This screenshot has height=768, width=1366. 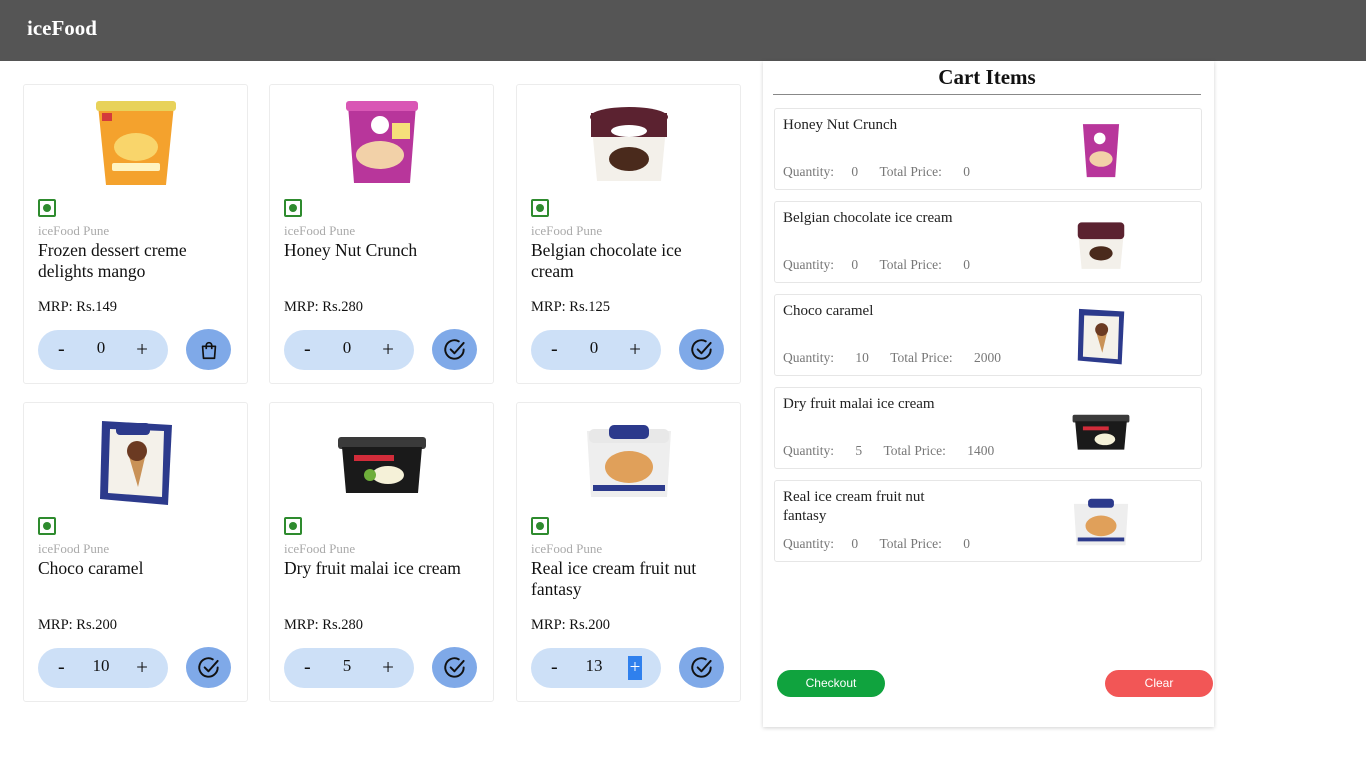 I want to click on product-name: Real ice cream fruit nut fantasy, so click(x=614, y=578).